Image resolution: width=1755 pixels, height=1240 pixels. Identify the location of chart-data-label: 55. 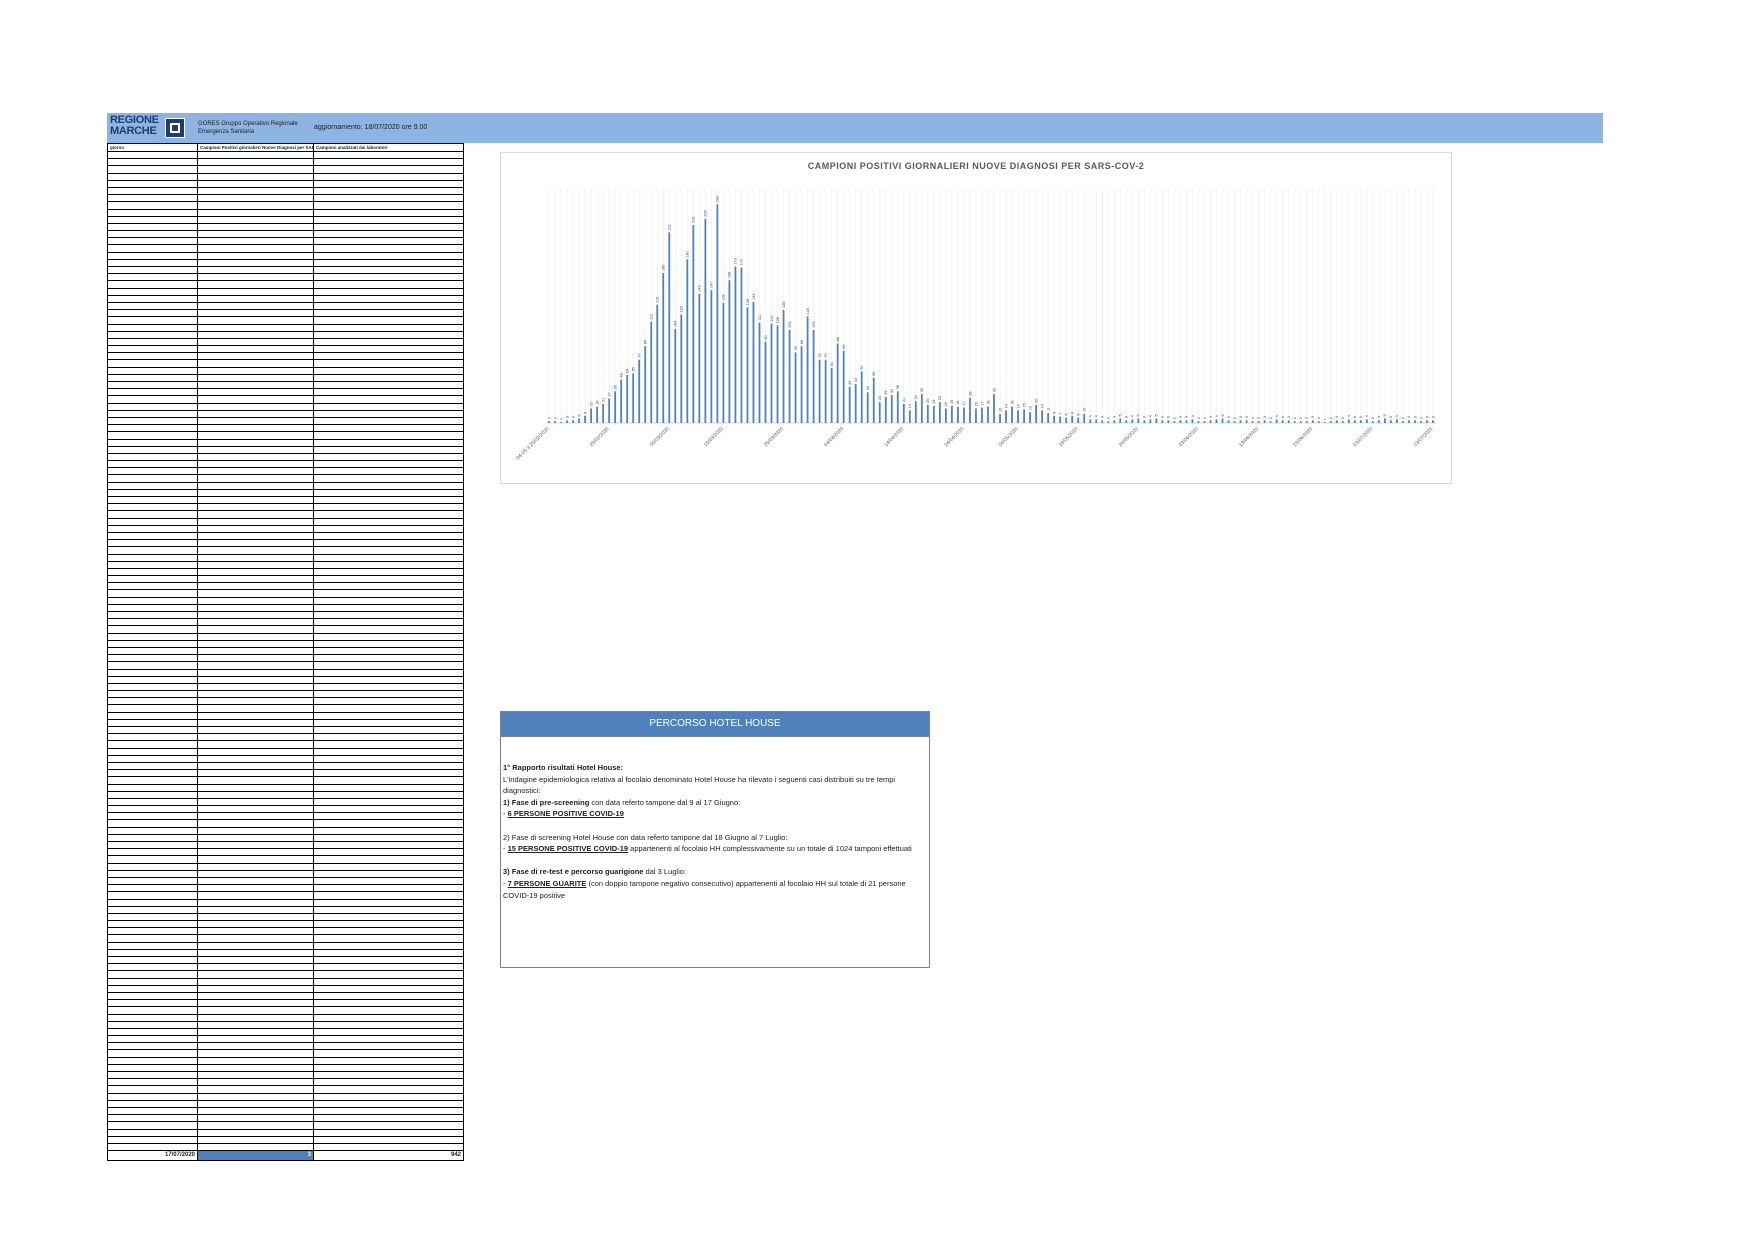
(633, 369).